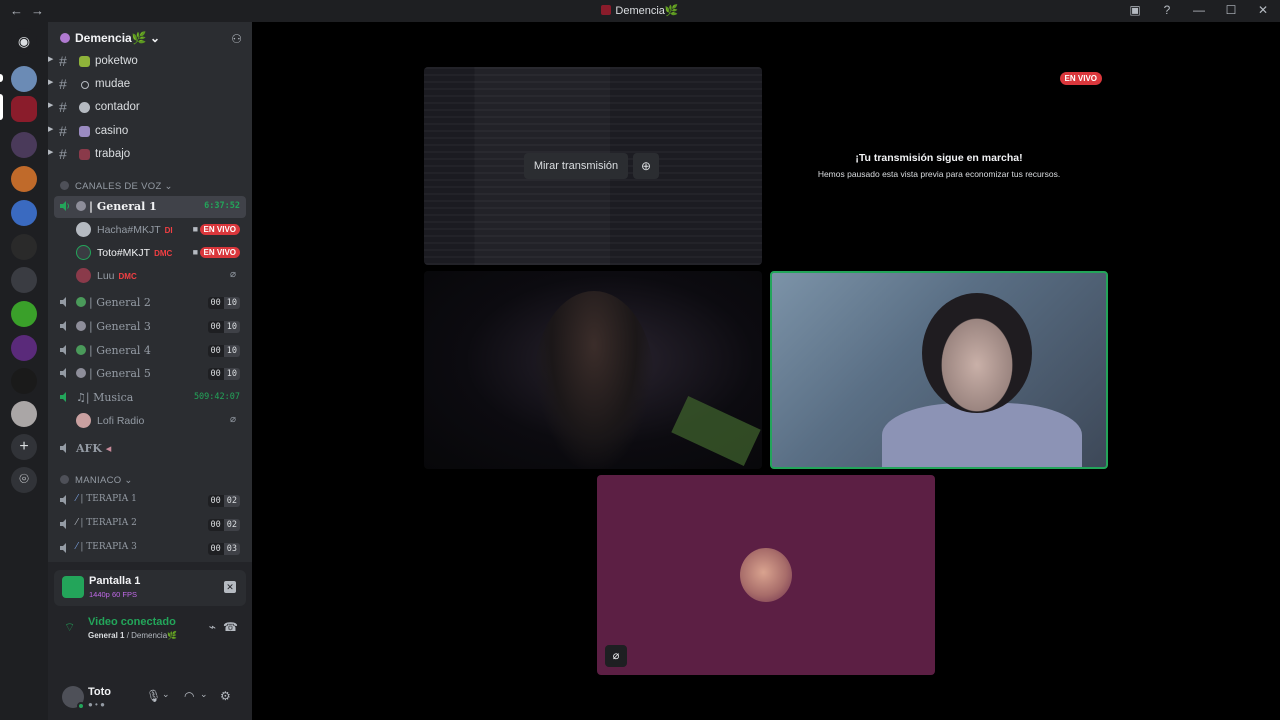  I want to click on voice-channel-terapia2: ⁄ | TERAPIA 2 00 02, so click(150, 525).